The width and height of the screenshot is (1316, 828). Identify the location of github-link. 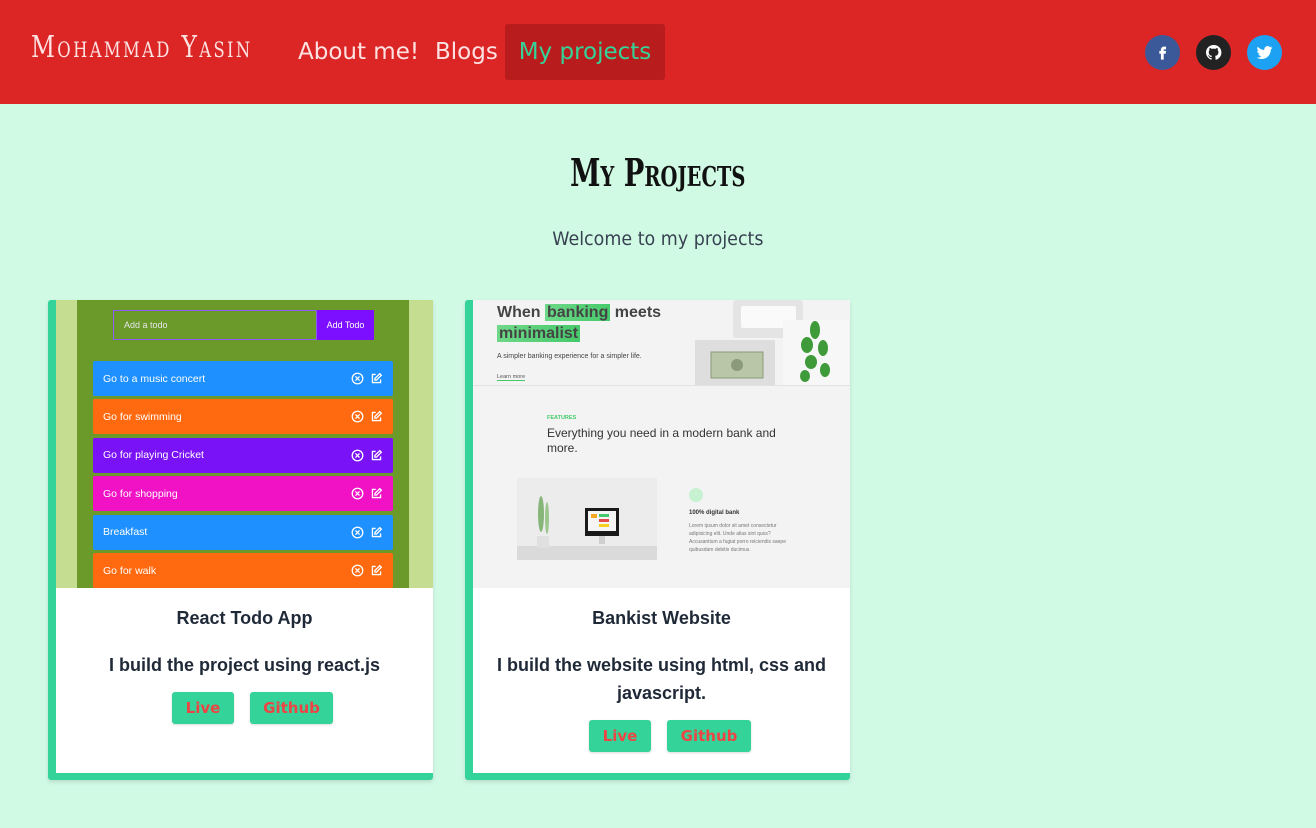
(1213, 52).